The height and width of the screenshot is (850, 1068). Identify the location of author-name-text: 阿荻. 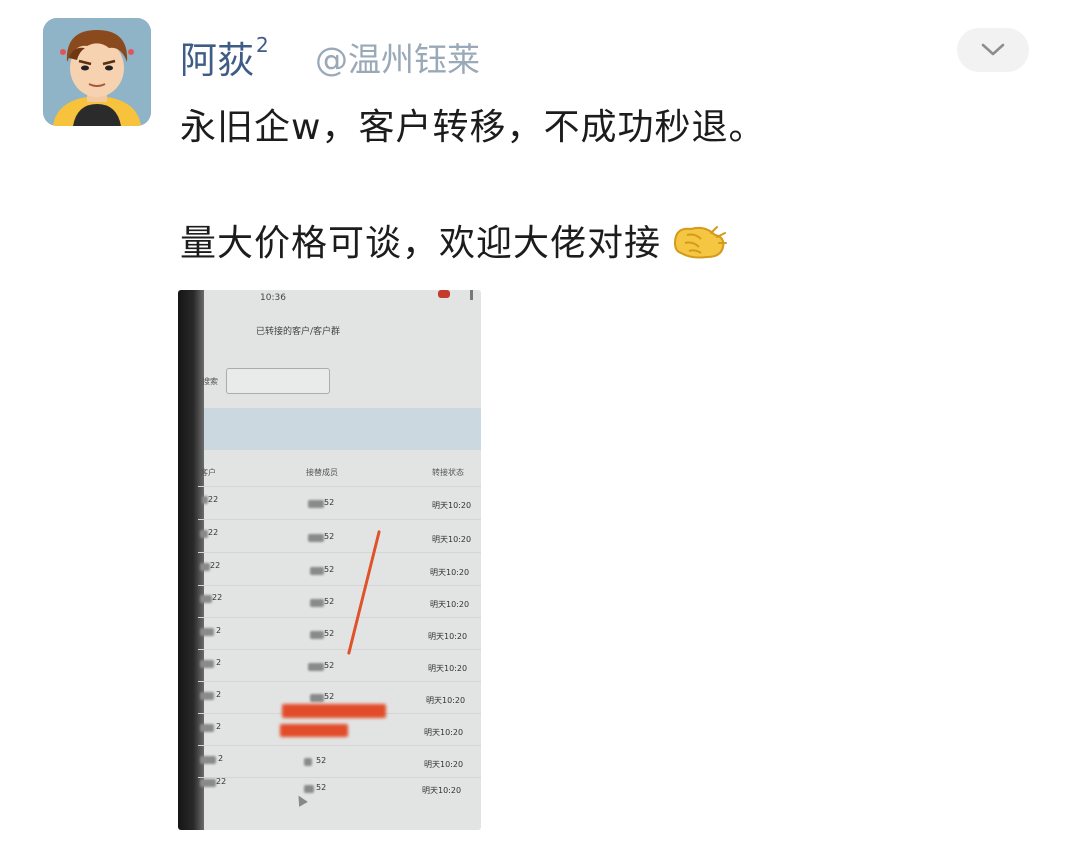
(217, 60).